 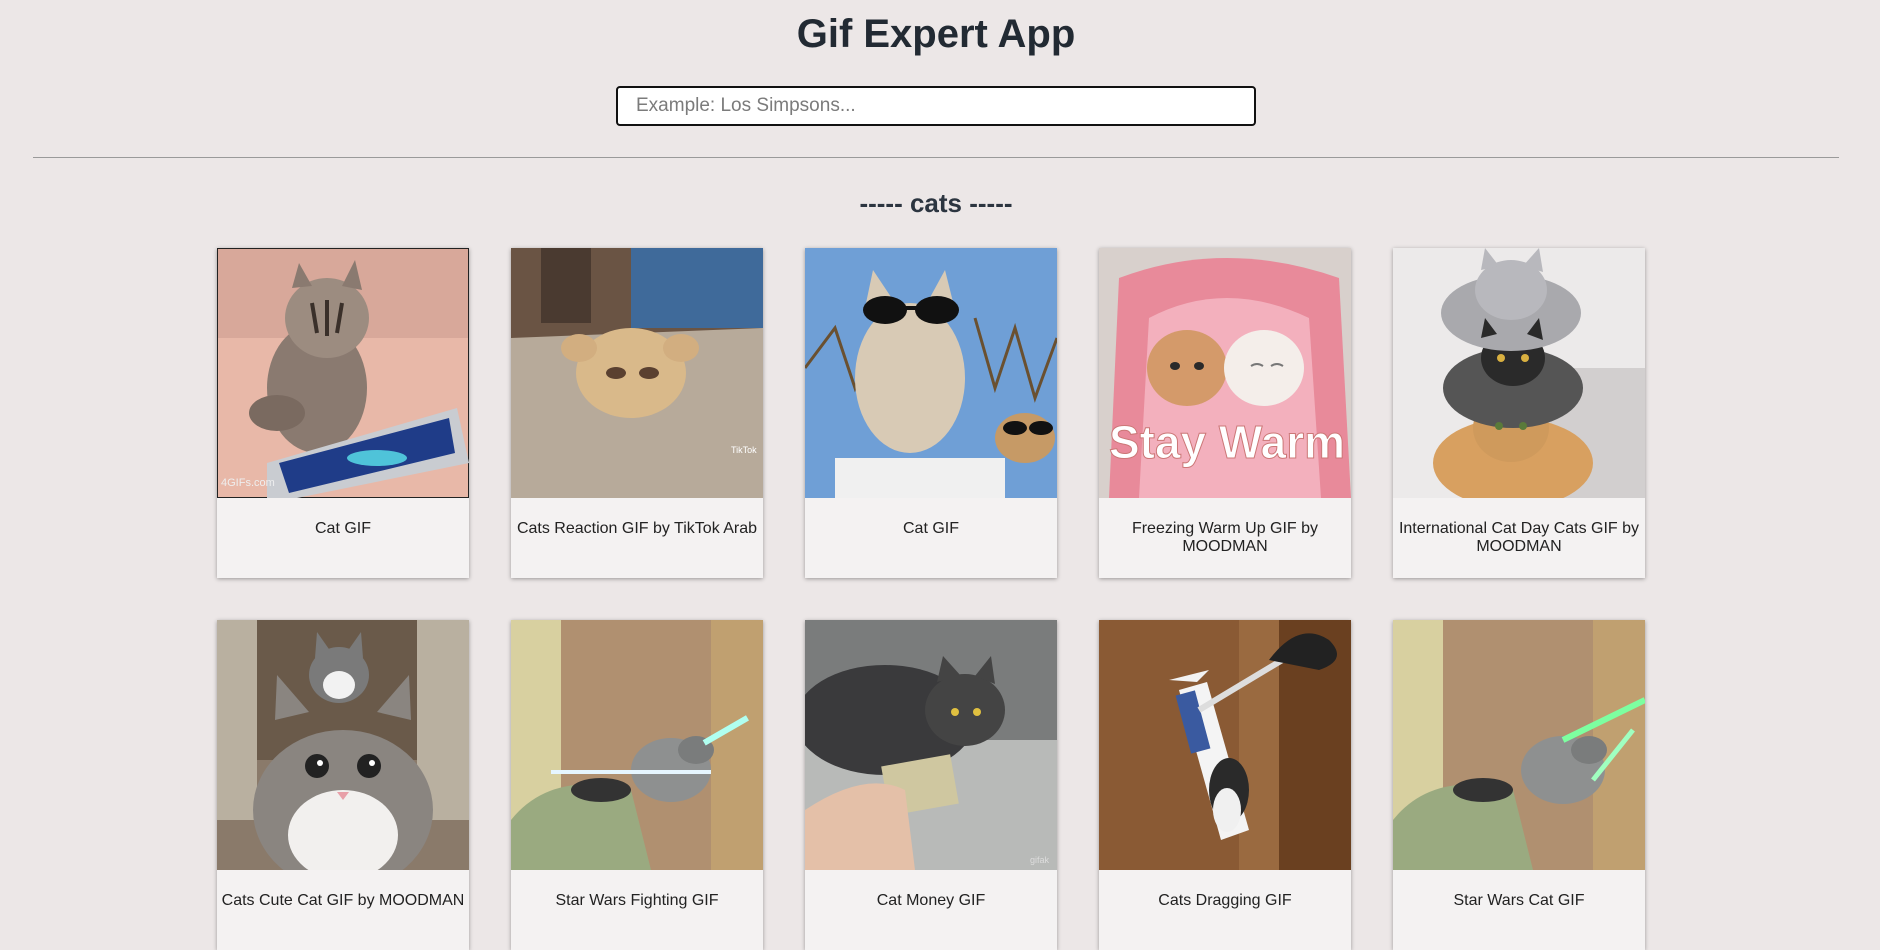 I want to click on cat-sunglasses-image, so click(x=931, y=373).